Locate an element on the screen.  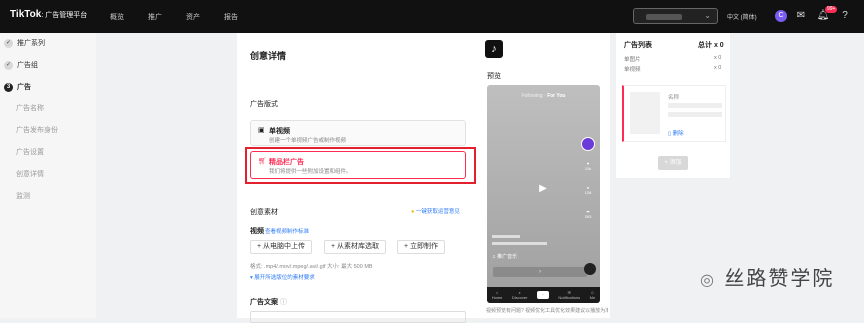
ad-list-item: 名称 ▯ 删除 is located at coordinates (674, 113).